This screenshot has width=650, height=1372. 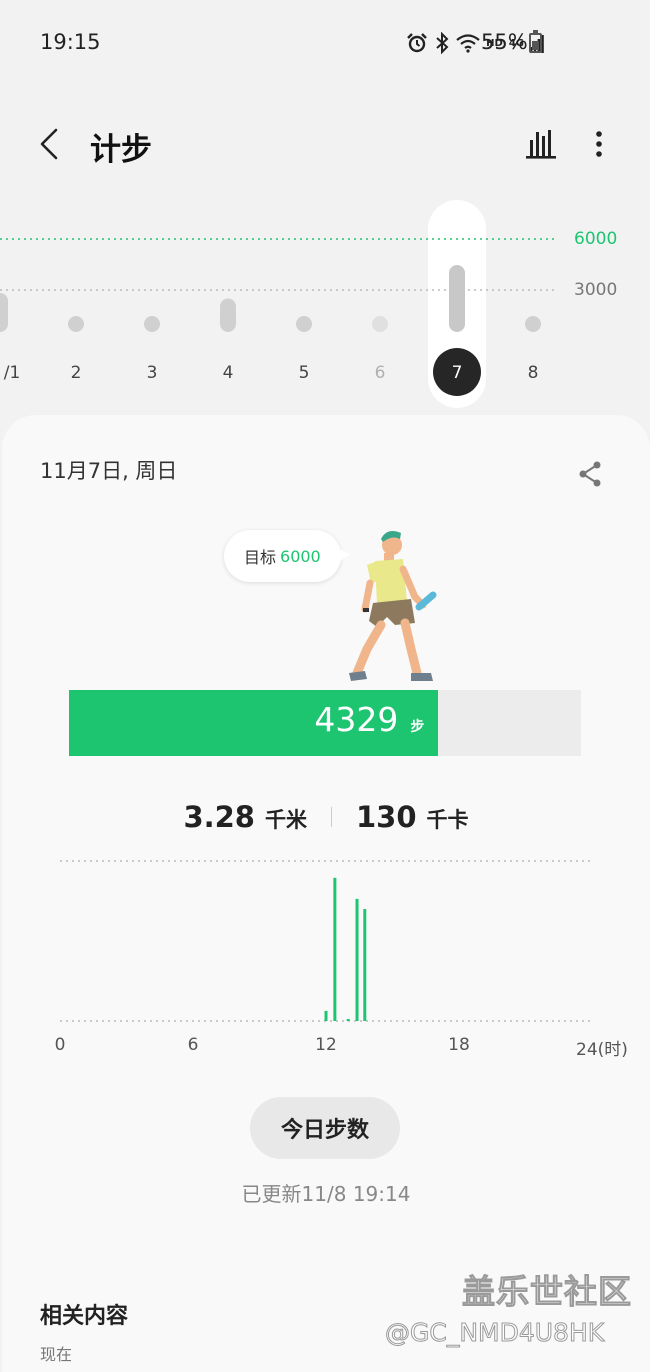 What do you see at coordinates (457, 373) in the screenshot?
I see `day-label: 7` at bounding box center [457, 373].